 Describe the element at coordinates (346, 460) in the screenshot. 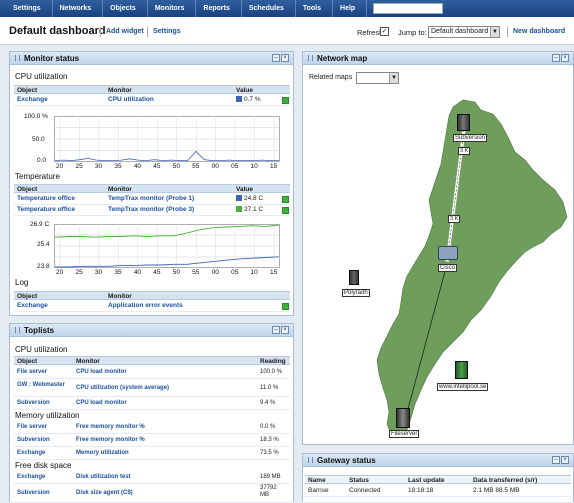

I see `panel-title: Gateway status` at that location.